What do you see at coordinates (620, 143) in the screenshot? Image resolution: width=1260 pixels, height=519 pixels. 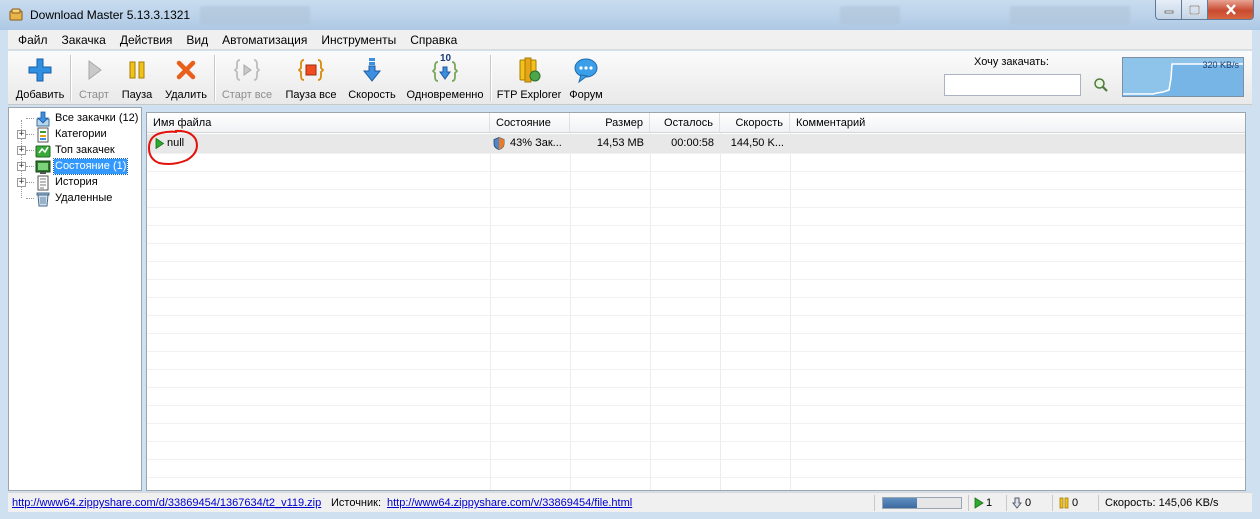 I see `cell-size: 14,53 MB` at bounding box center [620, 143].